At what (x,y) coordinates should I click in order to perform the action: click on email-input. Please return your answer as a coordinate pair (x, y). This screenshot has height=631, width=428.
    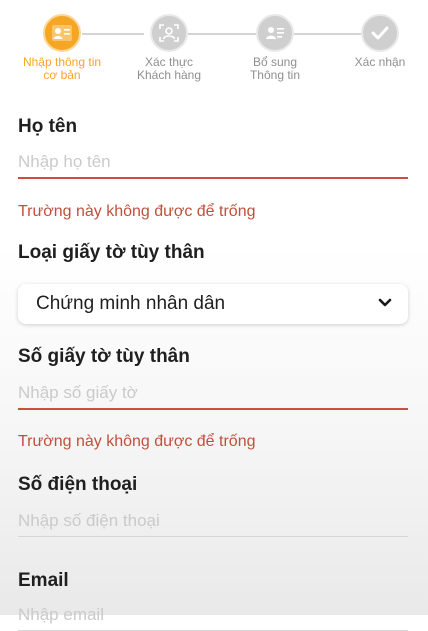
    Looking at the image, I should click on (213, 615).